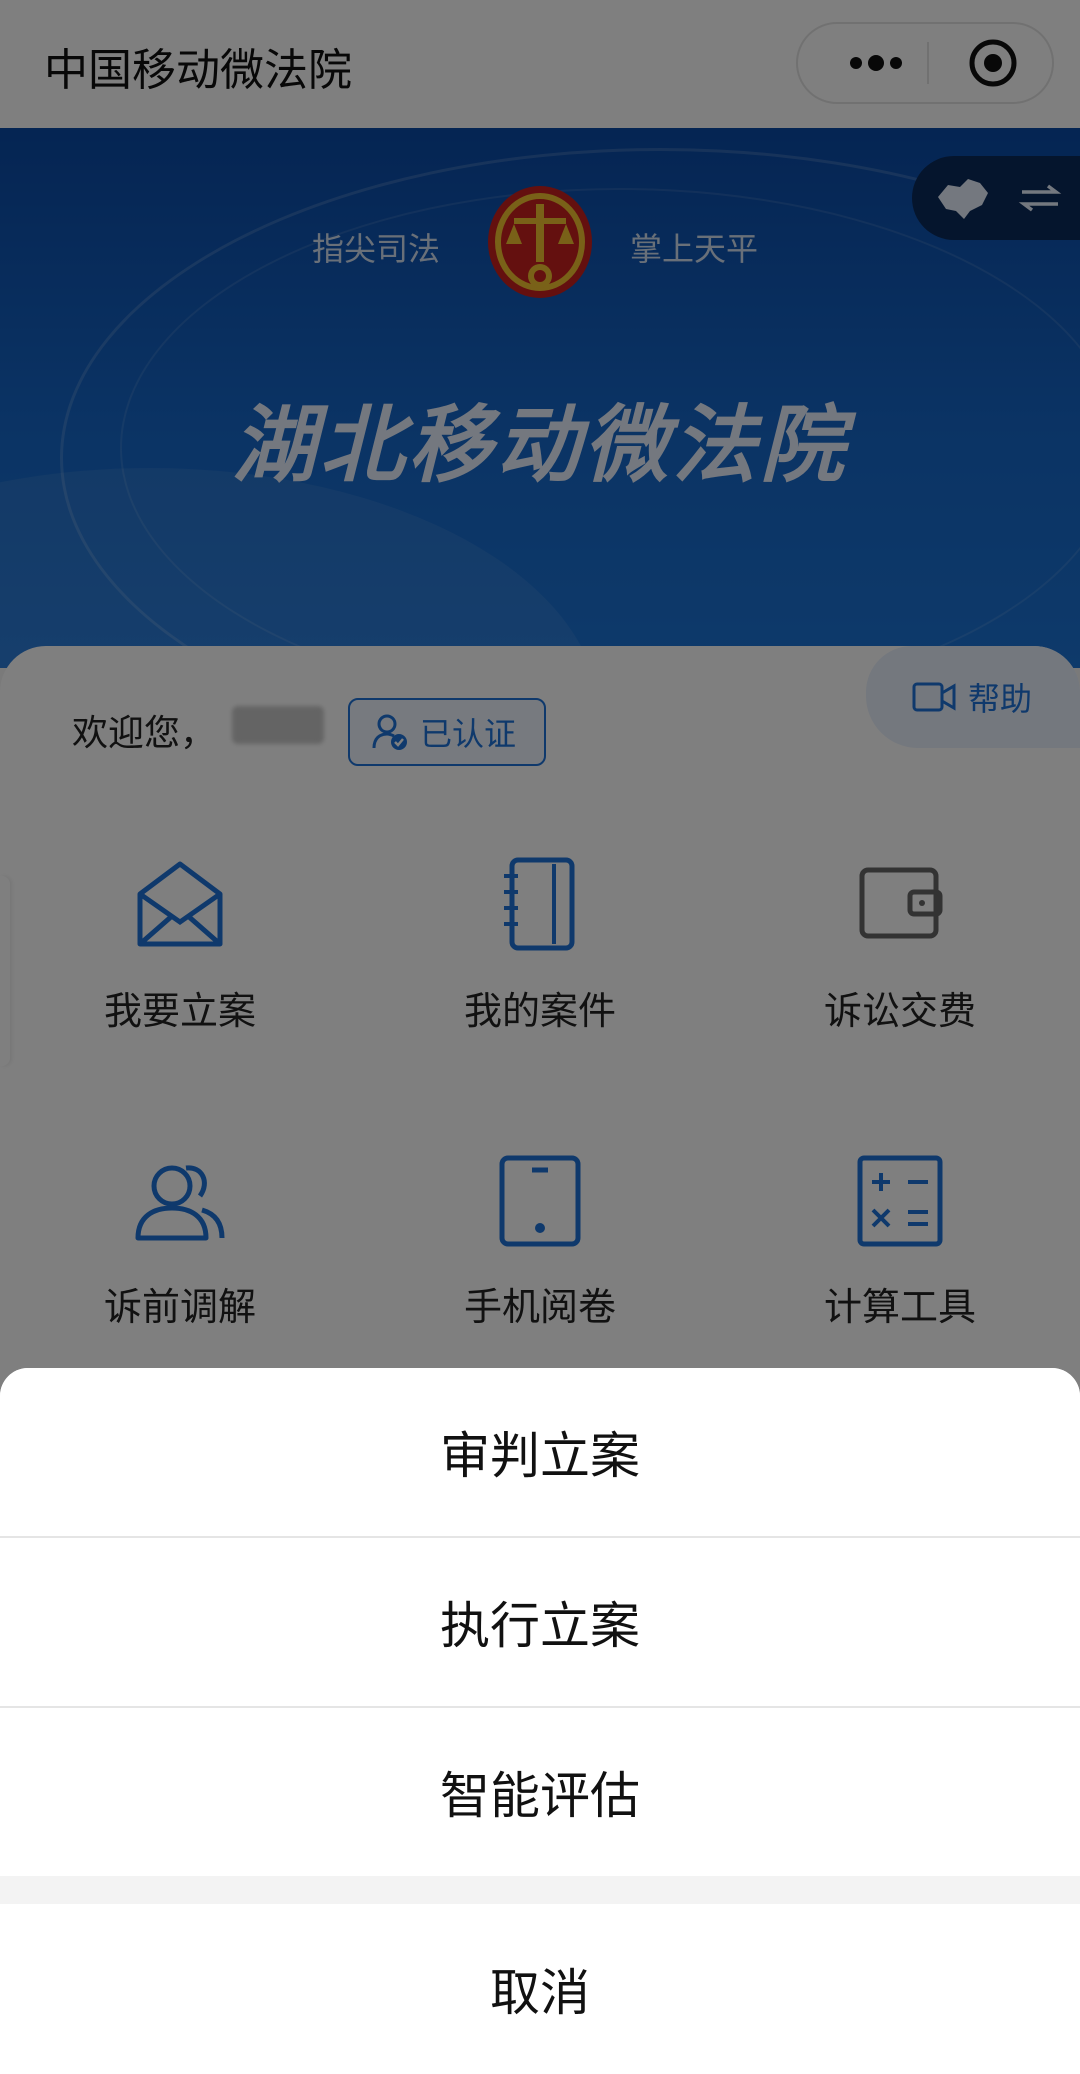 Image resolution: width=1080 pixels, height=2074 pixels. Describe the element at coordinates (540, 1622) in the screenshot. I see `action-execution-filing: 执行立案` at that location.